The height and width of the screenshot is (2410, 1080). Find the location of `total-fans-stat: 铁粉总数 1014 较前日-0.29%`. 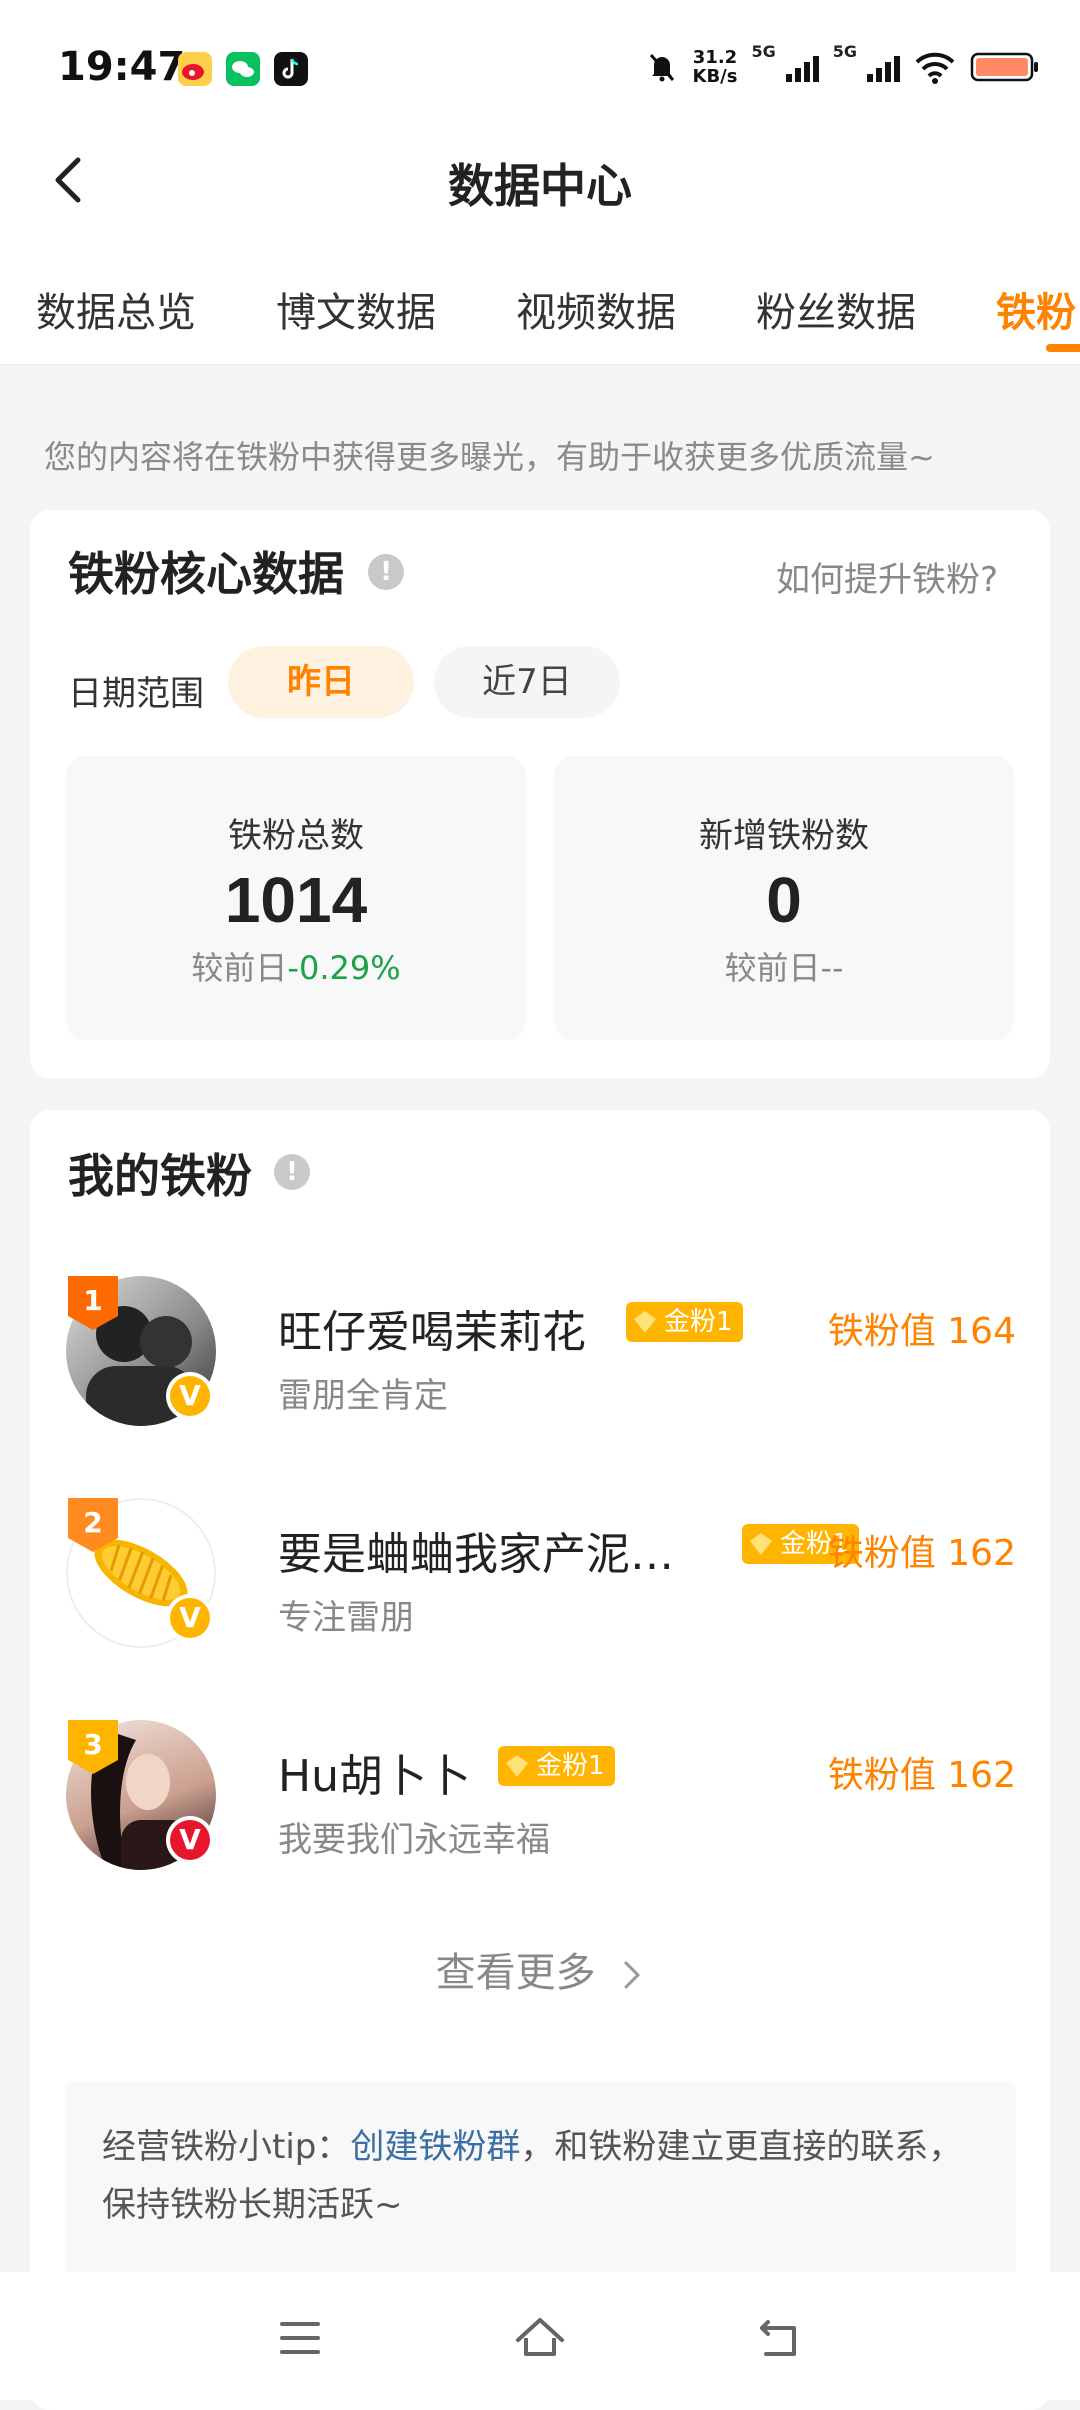

total-fans-stat: 铁粉总数 1014 较前日-0.29% is located at coordinates (296, 898).